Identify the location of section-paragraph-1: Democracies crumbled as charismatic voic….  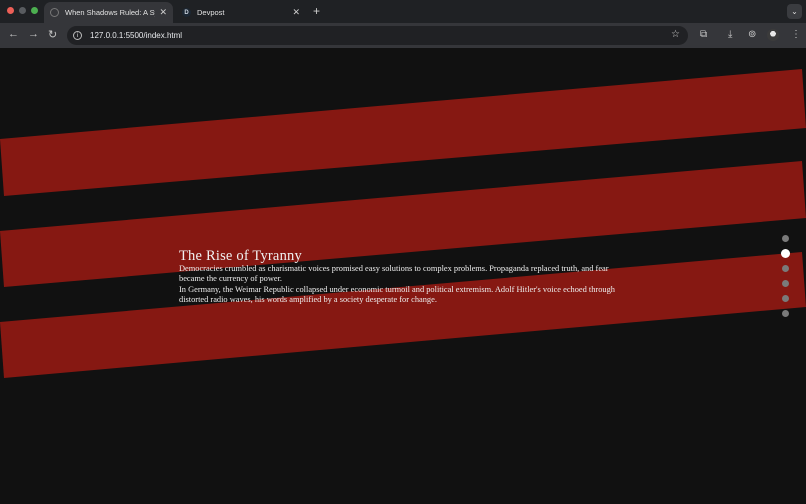
(394, 274).